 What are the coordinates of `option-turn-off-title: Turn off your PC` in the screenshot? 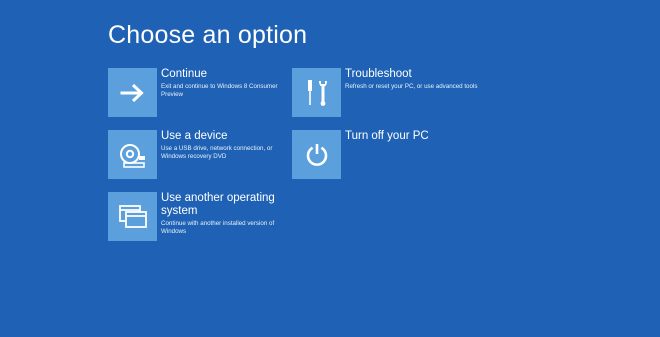 It's located at (387, 136).